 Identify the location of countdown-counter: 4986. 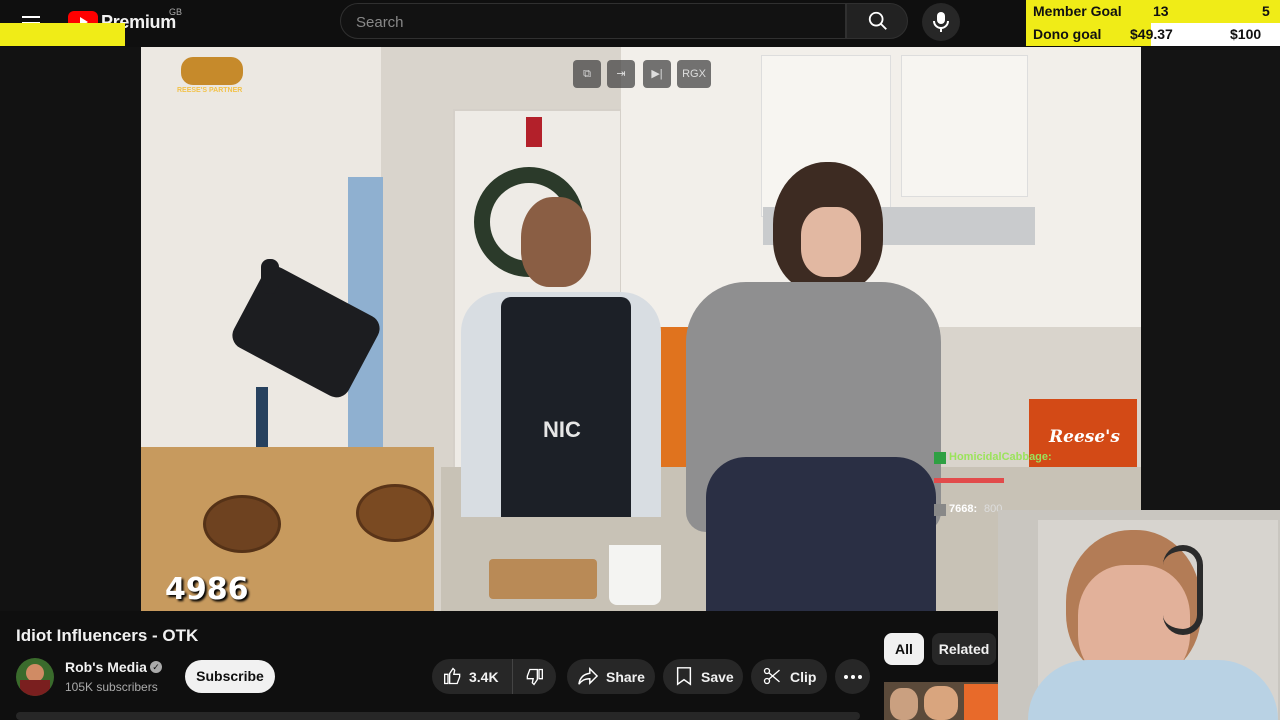
(207, 589).